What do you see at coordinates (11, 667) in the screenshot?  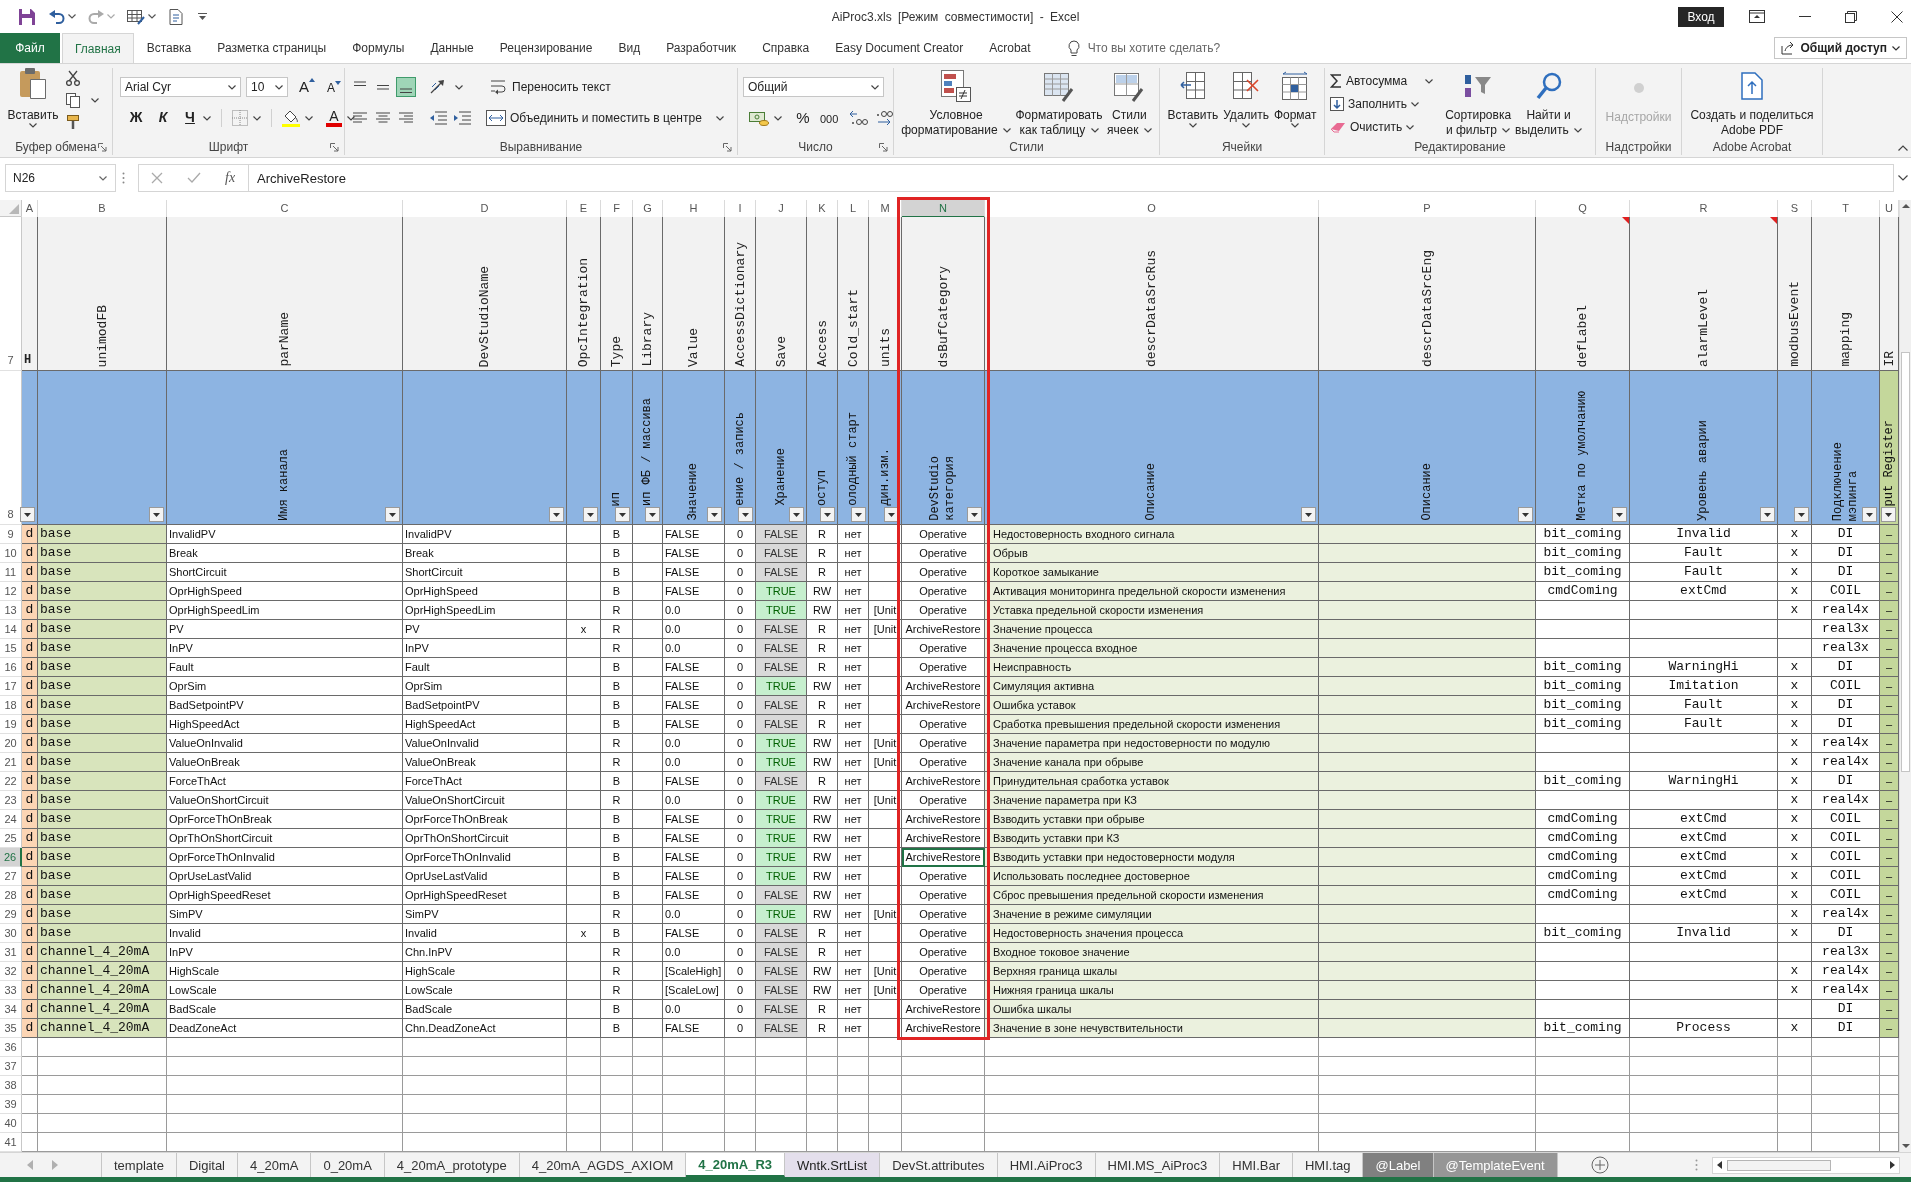 I see `row-header: 16` at bounding box center [11, 667].